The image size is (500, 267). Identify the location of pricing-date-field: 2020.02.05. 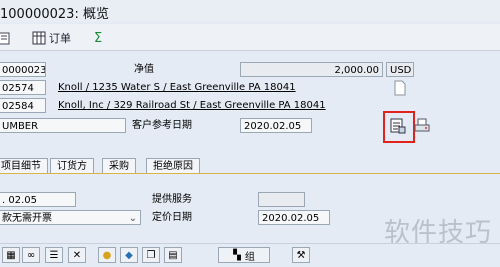
(294, 217).